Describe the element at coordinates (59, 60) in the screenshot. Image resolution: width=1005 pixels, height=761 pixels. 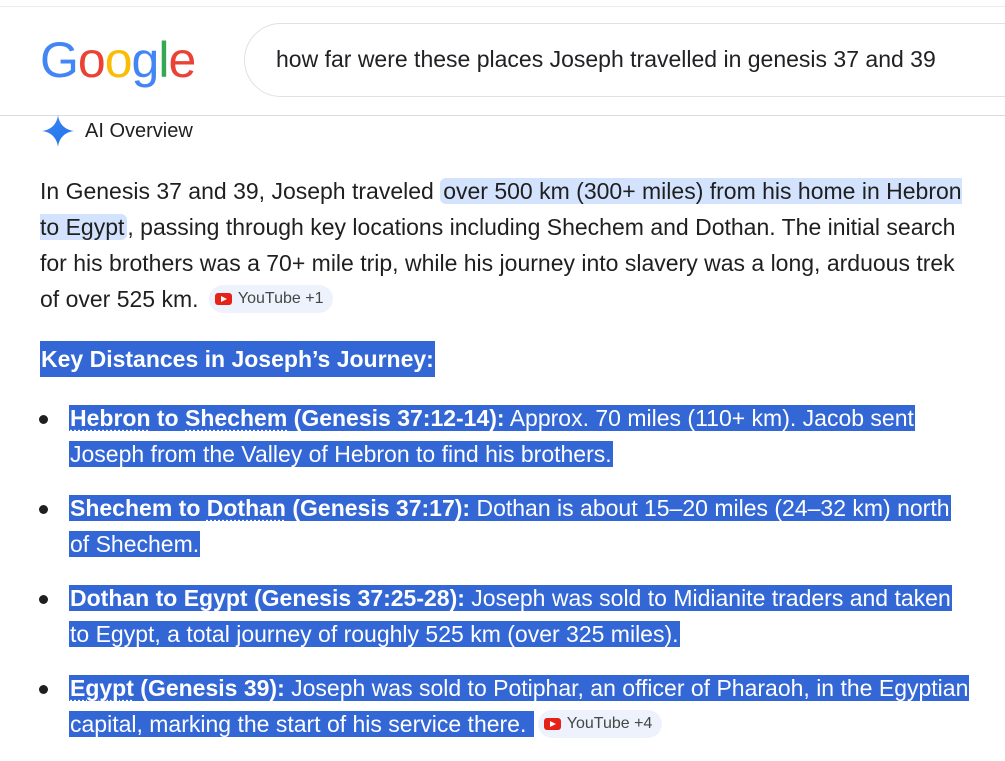
I see `logo-letter: G` at that location.